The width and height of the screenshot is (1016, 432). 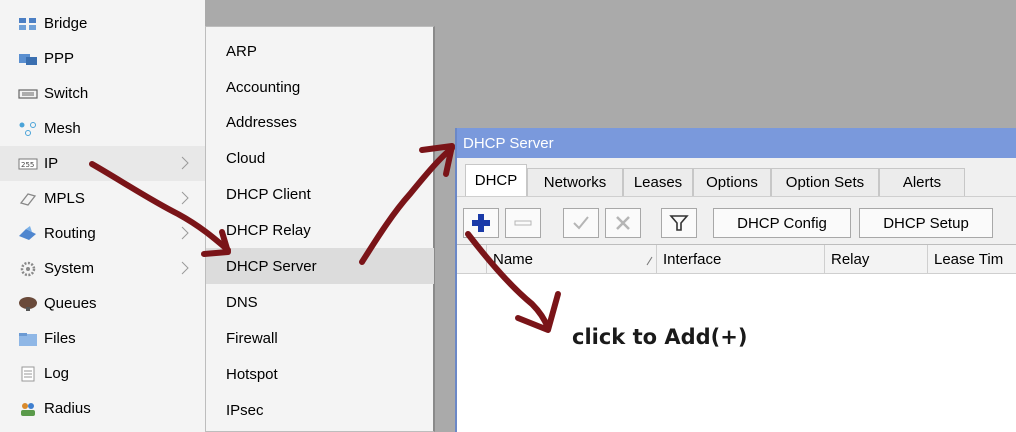 I want to click on window-title: DHCP Server, so click(x=508, y=143).